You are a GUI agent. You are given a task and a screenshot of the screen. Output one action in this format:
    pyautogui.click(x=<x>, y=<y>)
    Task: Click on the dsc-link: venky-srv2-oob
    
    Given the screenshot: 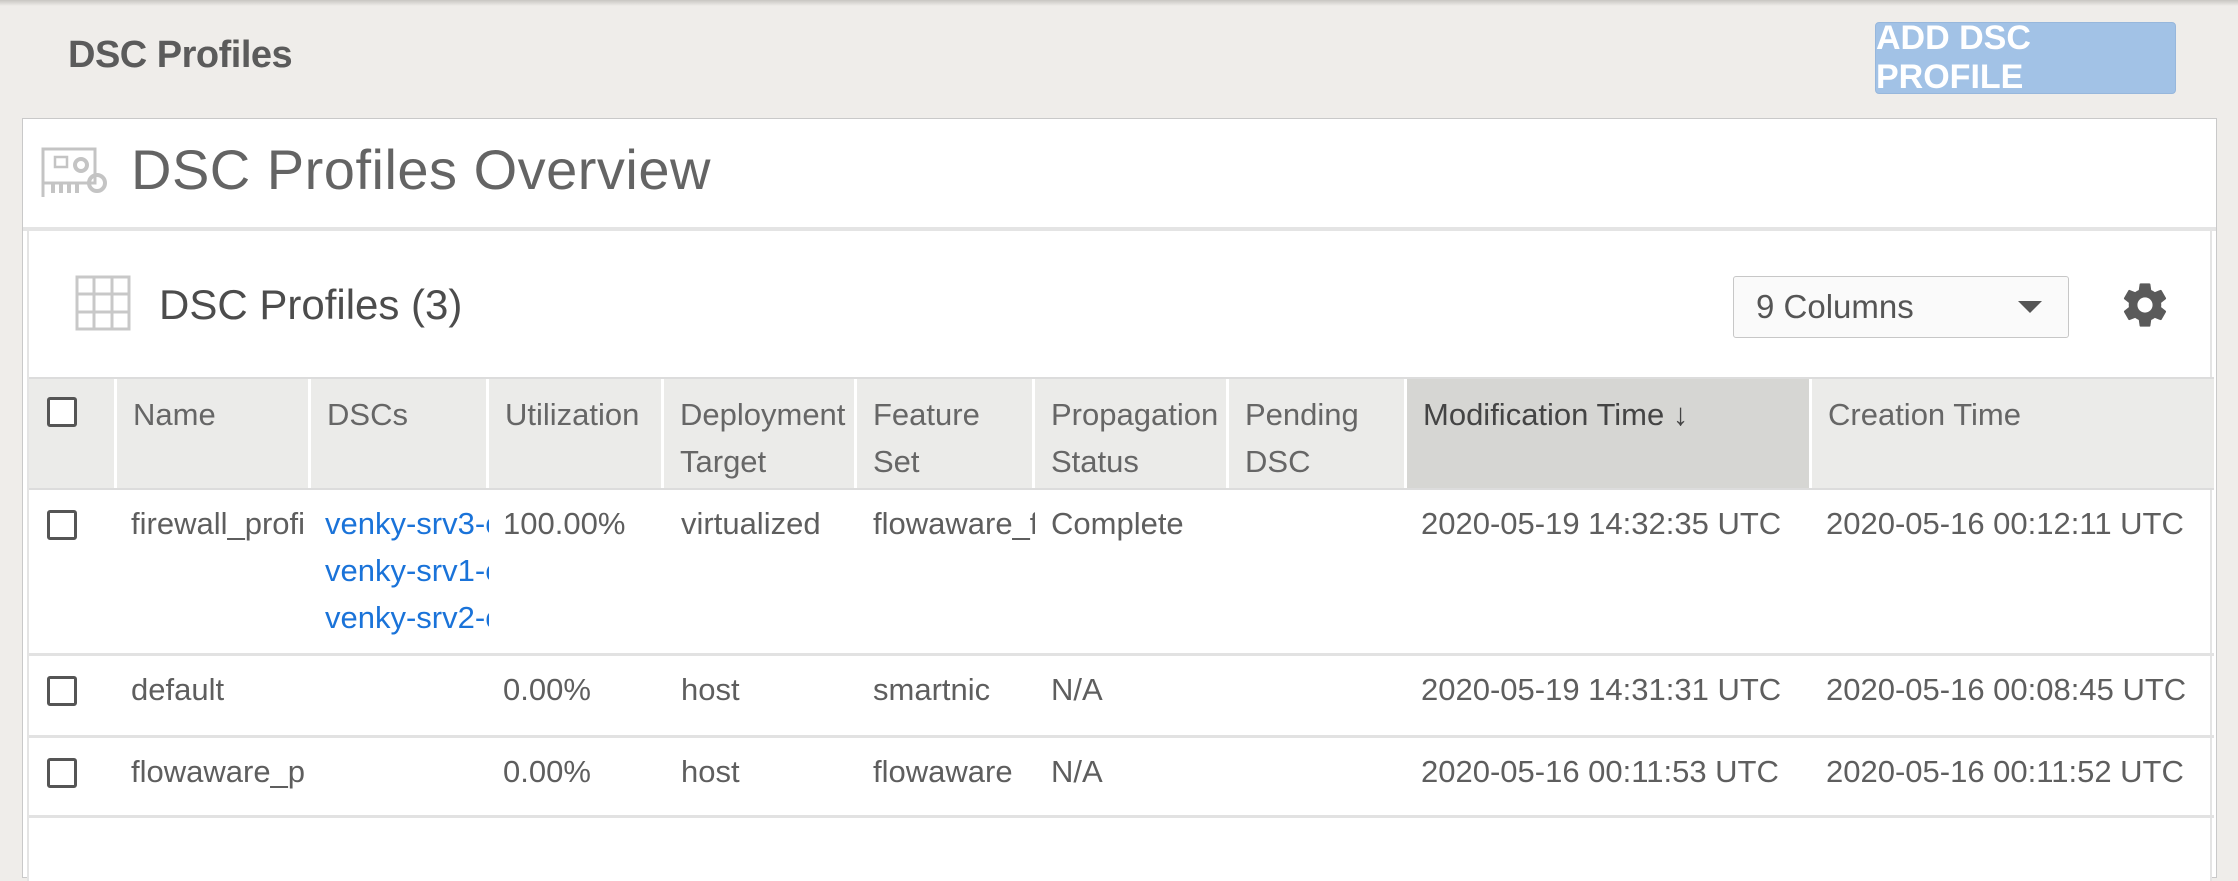 What is the action you would take?
    pyautogui.click(x=407, y=617)
    